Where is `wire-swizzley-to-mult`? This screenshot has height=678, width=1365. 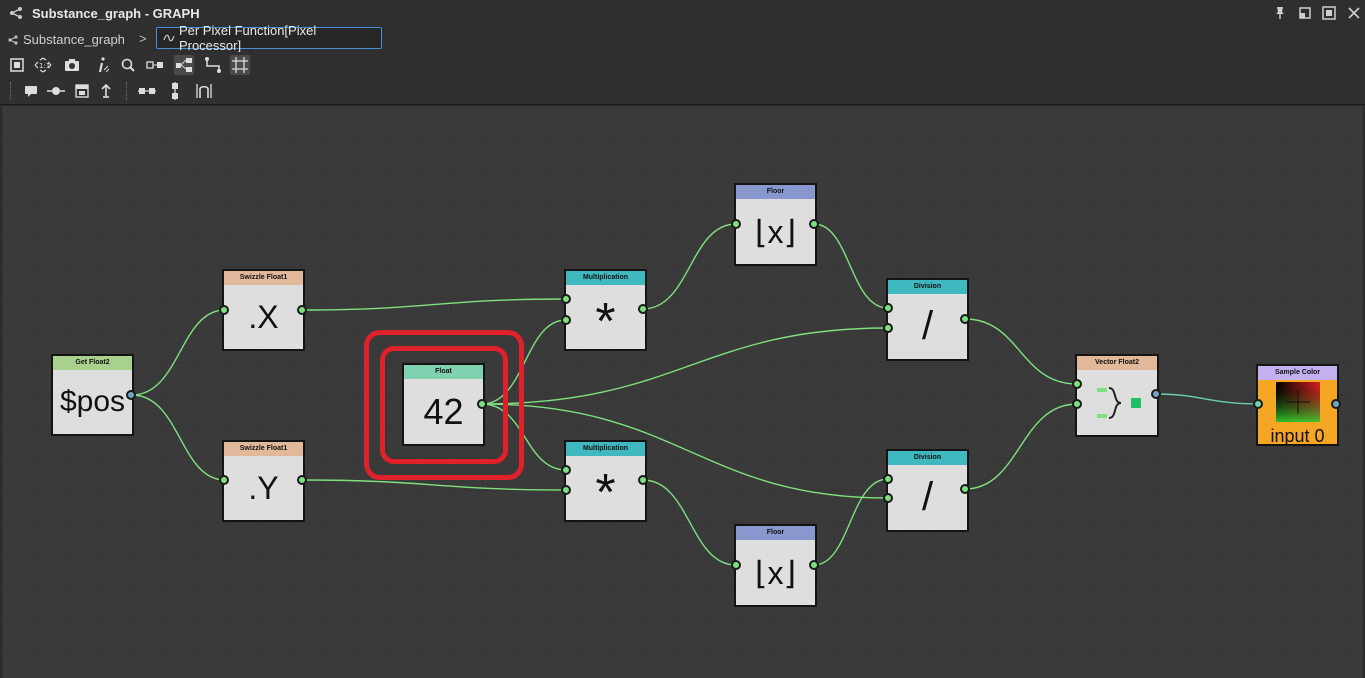
wire-swizzley-to-mult is located at coordinates (434, 485).